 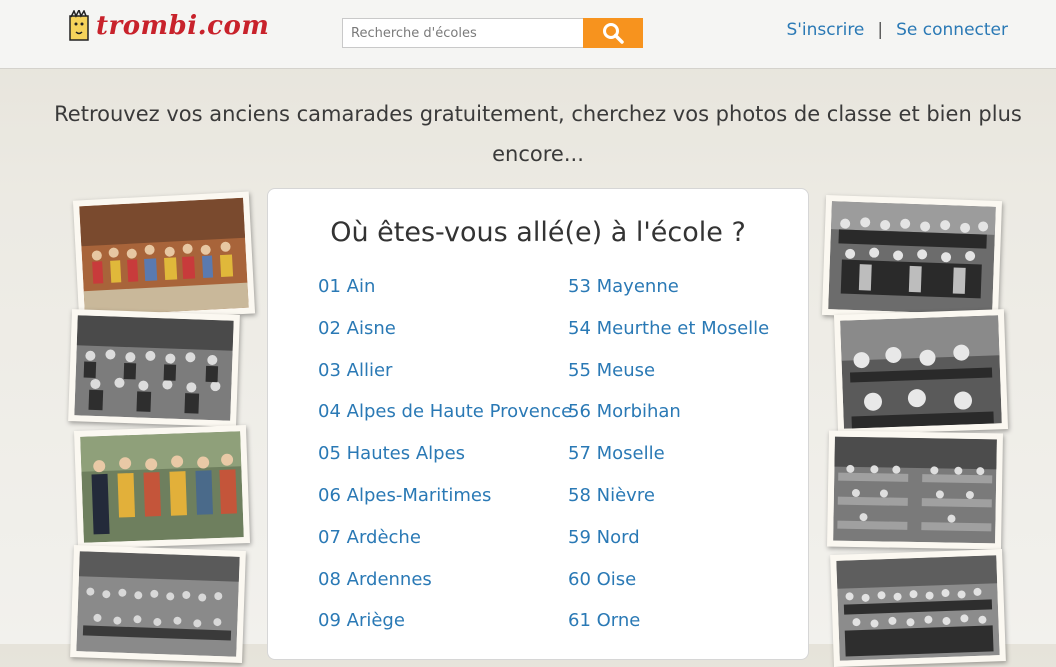 I want to click on logo-face-icon, so click(x=79, y=25).